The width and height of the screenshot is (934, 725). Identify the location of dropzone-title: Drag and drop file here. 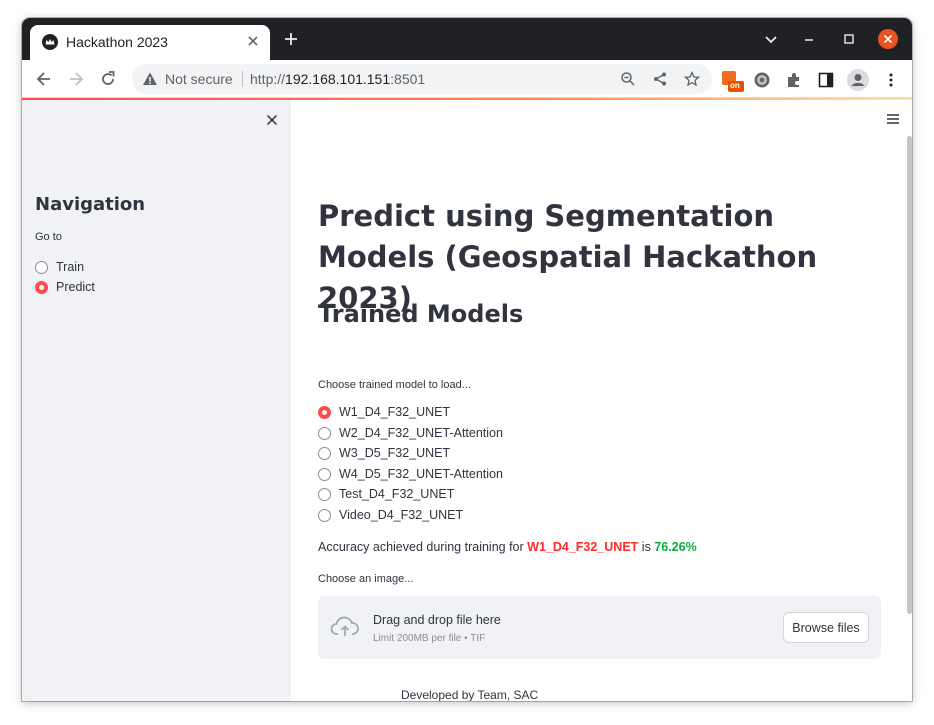
(437, 620).